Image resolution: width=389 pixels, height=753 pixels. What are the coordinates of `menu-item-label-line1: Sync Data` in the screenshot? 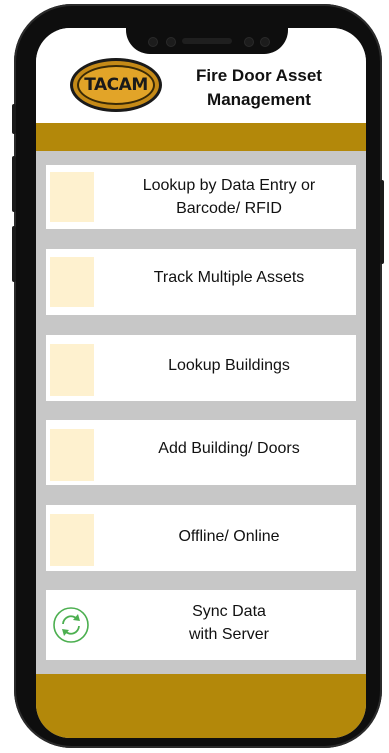 It's located at (229, 611).